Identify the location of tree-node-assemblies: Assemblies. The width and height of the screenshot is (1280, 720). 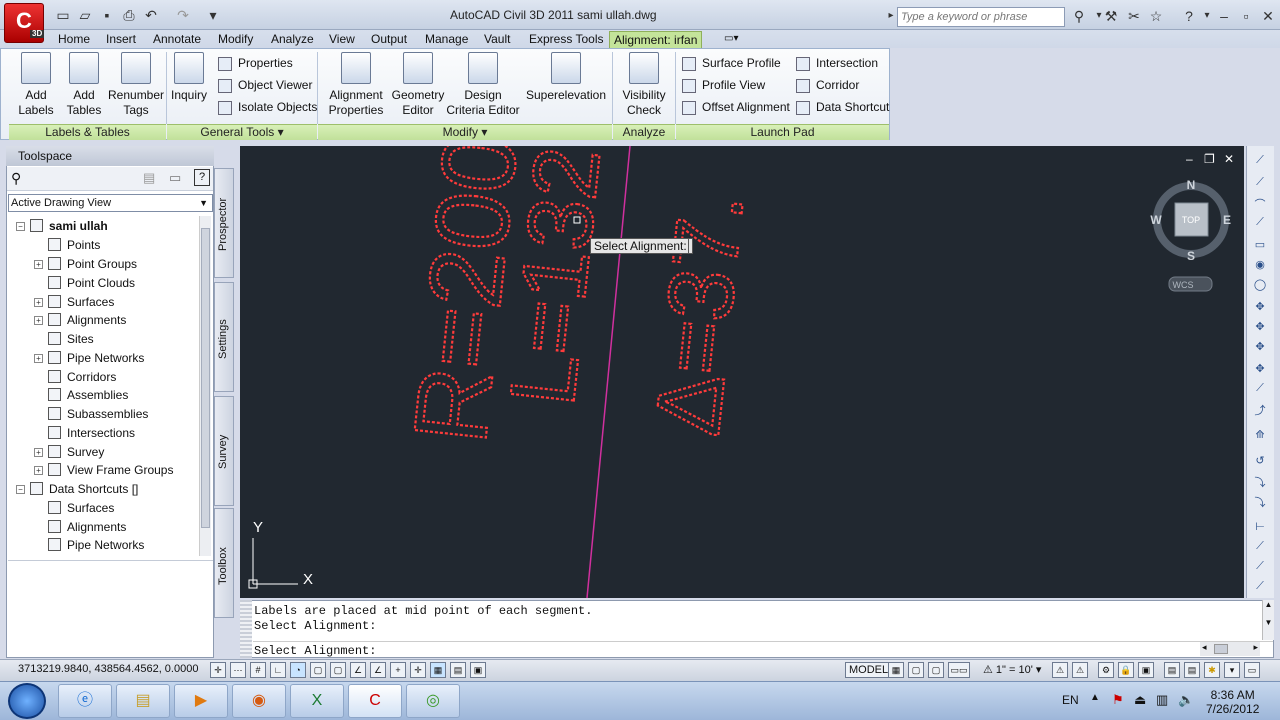
(88, 395).